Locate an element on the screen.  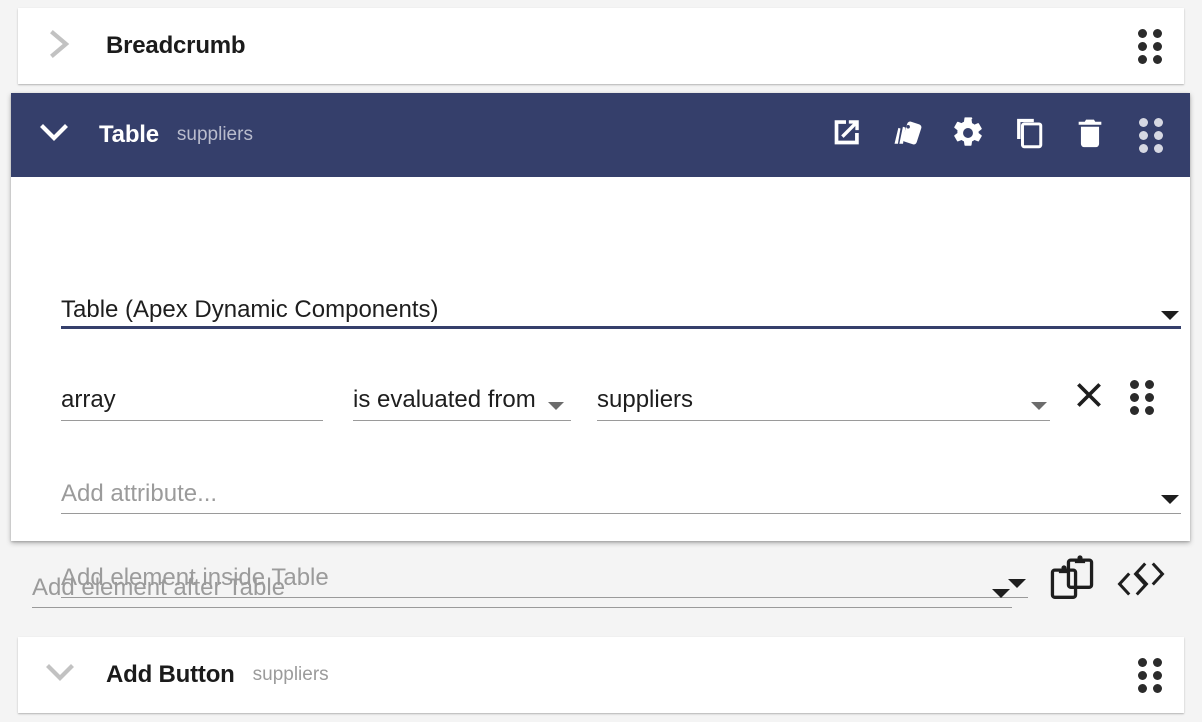
add-element-after-placeholder: Add element after Table is located at coordinates (159, 587).